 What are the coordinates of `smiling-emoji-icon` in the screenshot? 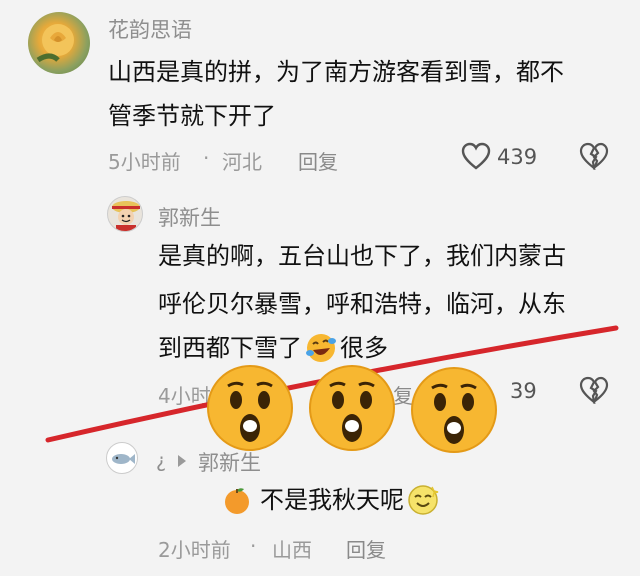 It's located at (423, 500).